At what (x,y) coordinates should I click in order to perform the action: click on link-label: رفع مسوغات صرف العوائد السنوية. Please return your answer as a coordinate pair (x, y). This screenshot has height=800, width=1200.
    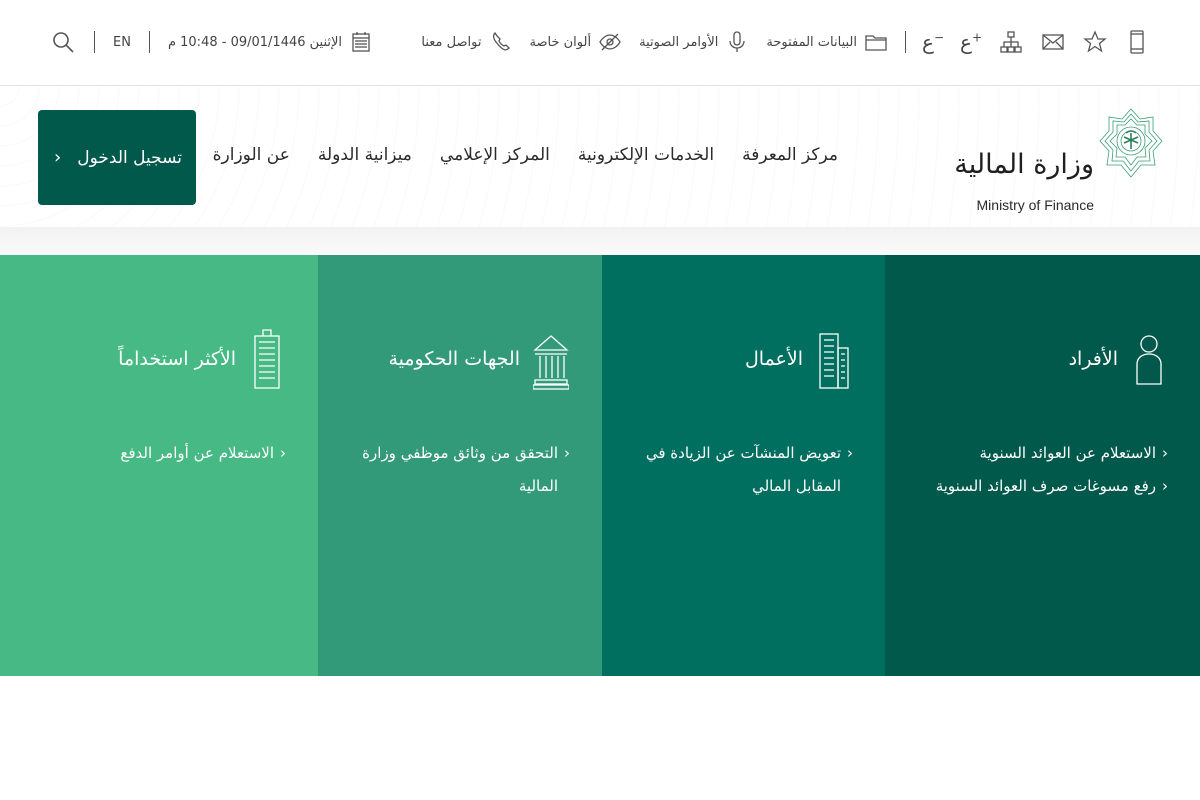
    Looking at the image, I should click on (1045, 486).